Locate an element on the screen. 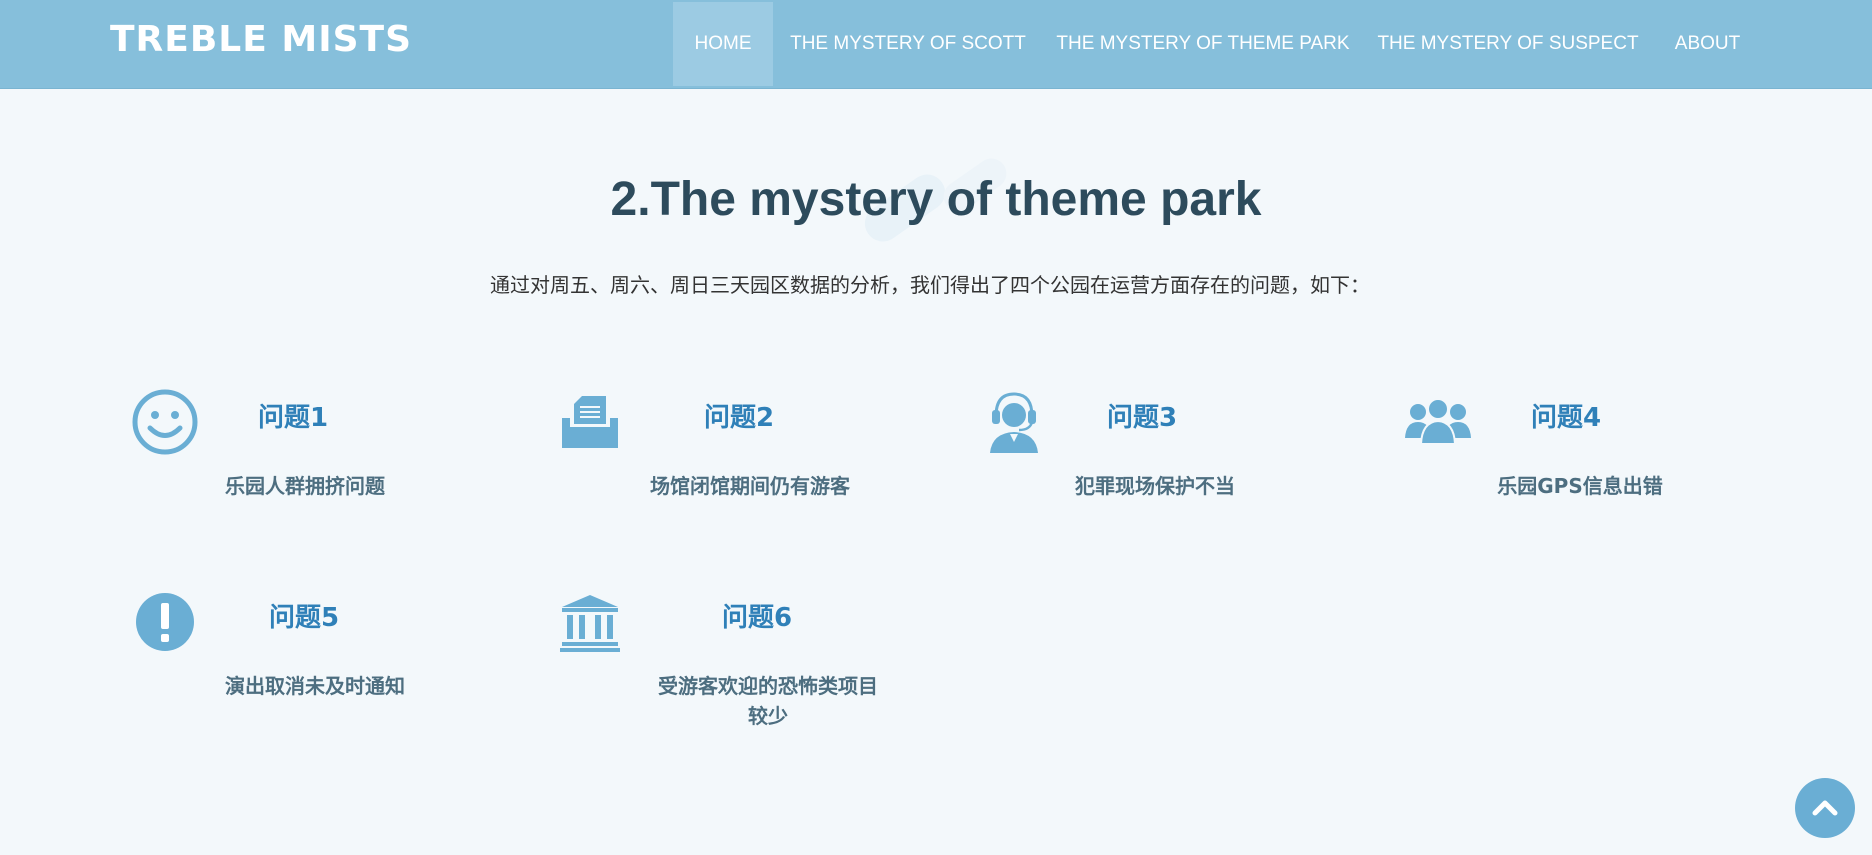 The image size is (1872, 855). smiley-icon is located at coordinates (165, 422).